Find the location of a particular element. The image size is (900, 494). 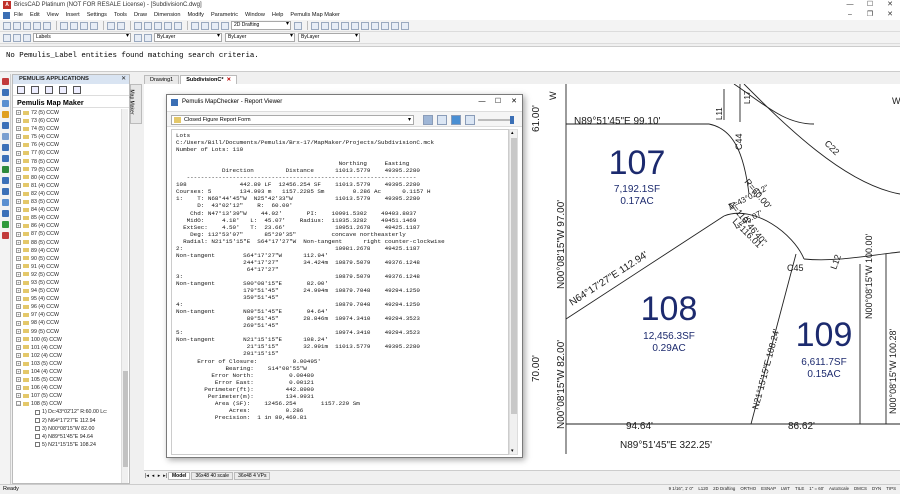

status-item: TILE is located at coordinates (799, 488).